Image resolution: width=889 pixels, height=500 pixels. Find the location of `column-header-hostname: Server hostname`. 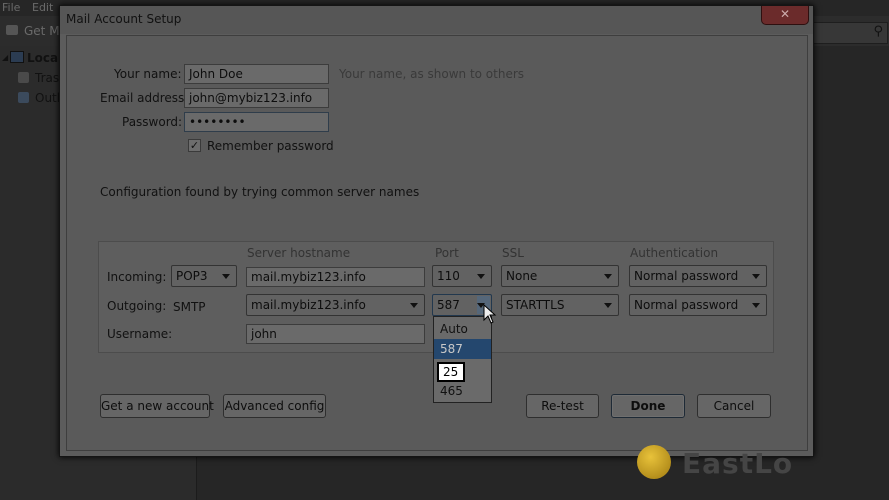

column-header-hostname: Server hostname is located at coordinates (299, 253).